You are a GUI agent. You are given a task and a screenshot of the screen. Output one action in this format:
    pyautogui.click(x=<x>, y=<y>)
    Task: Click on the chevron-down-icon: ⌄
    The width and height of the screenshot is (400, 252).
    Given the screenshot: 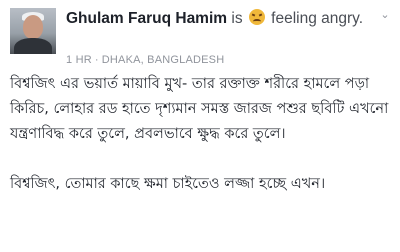 What is the action you would take?
    pyautogui.click(x=385, y=14)
    